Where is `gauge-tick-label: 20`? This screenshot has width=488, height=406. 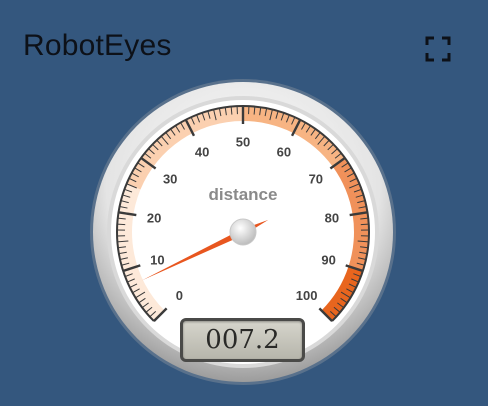 gauge-tick-label: 20 is located at coordinates (154, 217).